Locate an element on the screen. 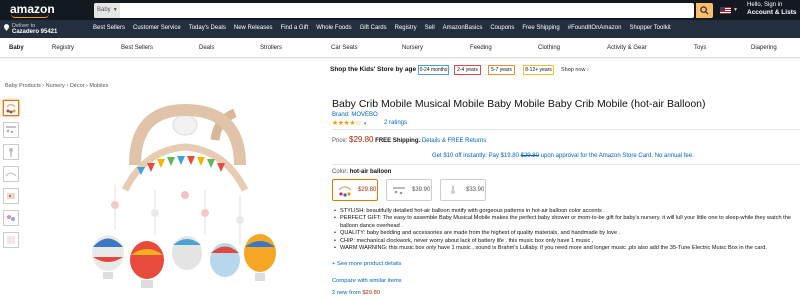  account-lists-label: Account & Lists is located at coordinates (772, 12).